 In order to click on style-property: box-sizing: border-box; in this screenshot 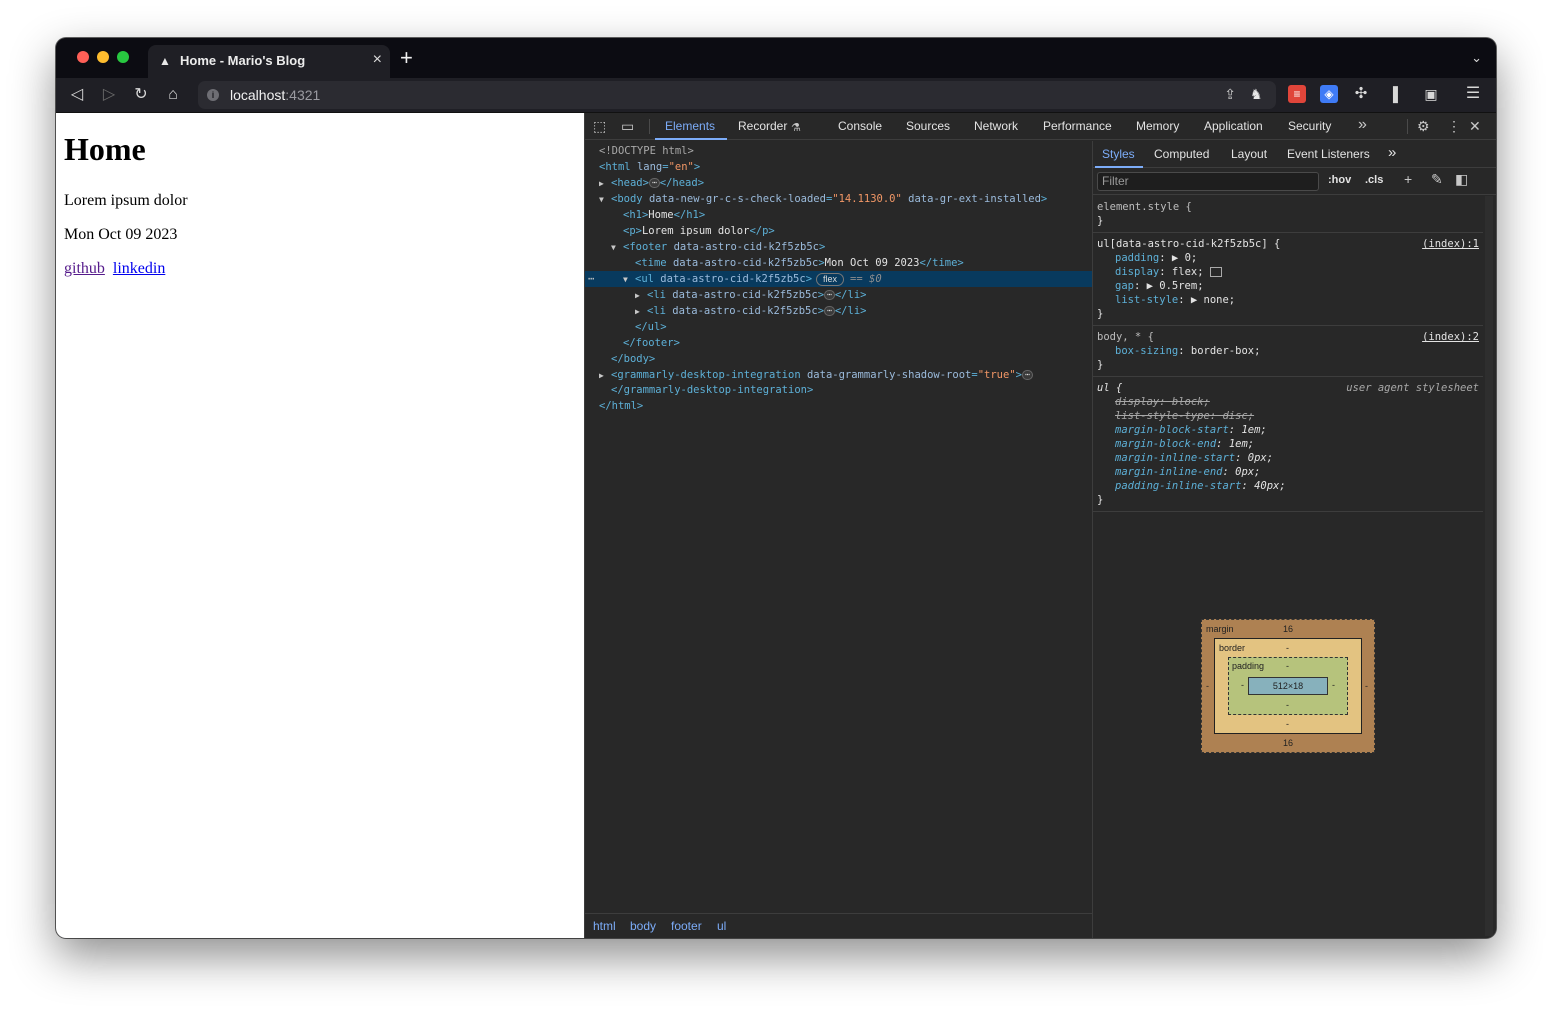, I will do `click(1290, 351)`.